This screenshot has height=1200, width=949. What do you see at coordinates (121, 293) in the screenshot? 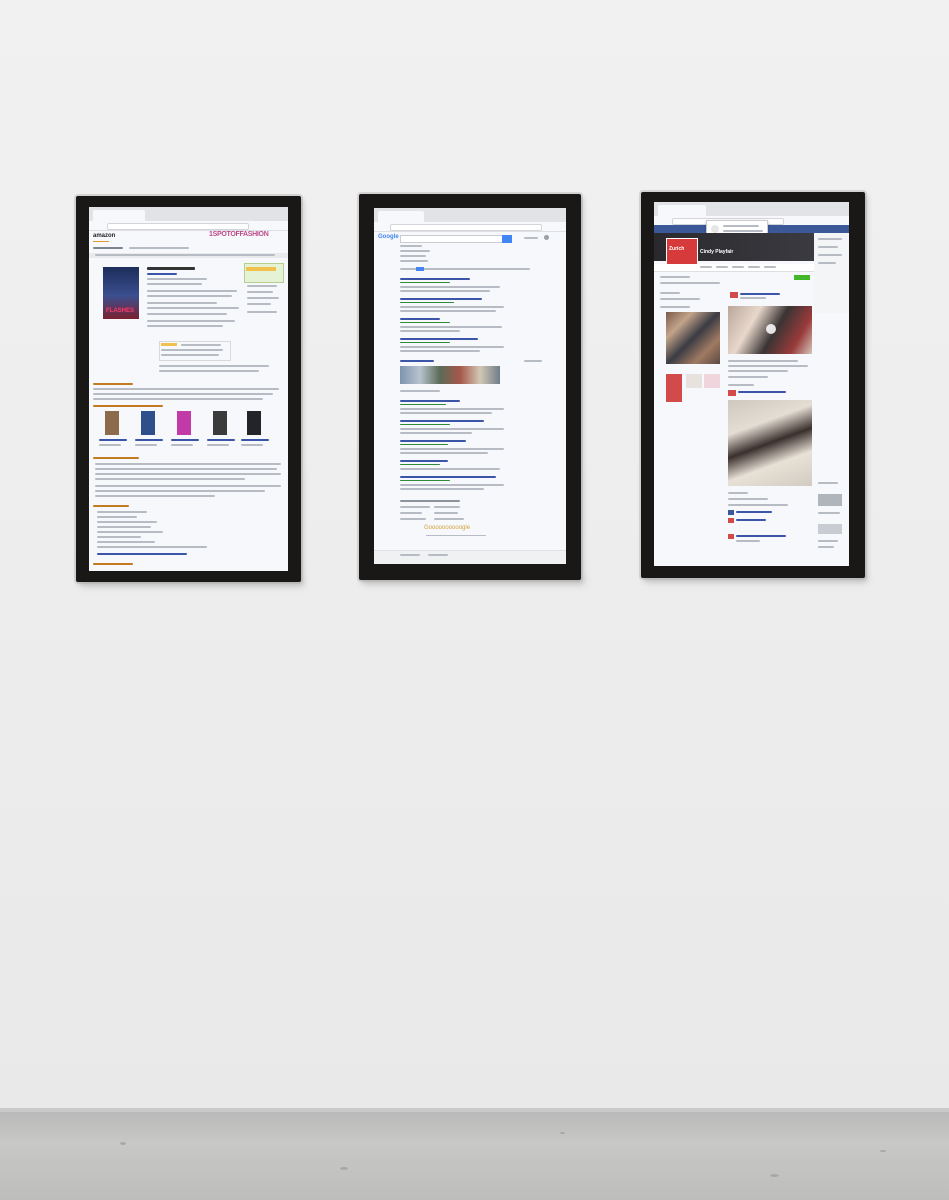
I see `movie-poster-image: FLASHES` at bounding box center [121, 293].